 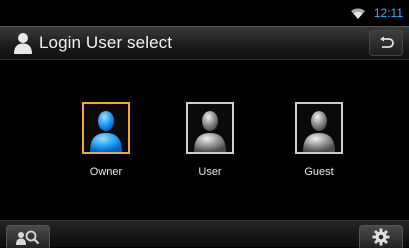 What do you see at coordinates (319, 131) in the screenshot?
I see `guest-avatar-icon` at bounding box center [319, 131].